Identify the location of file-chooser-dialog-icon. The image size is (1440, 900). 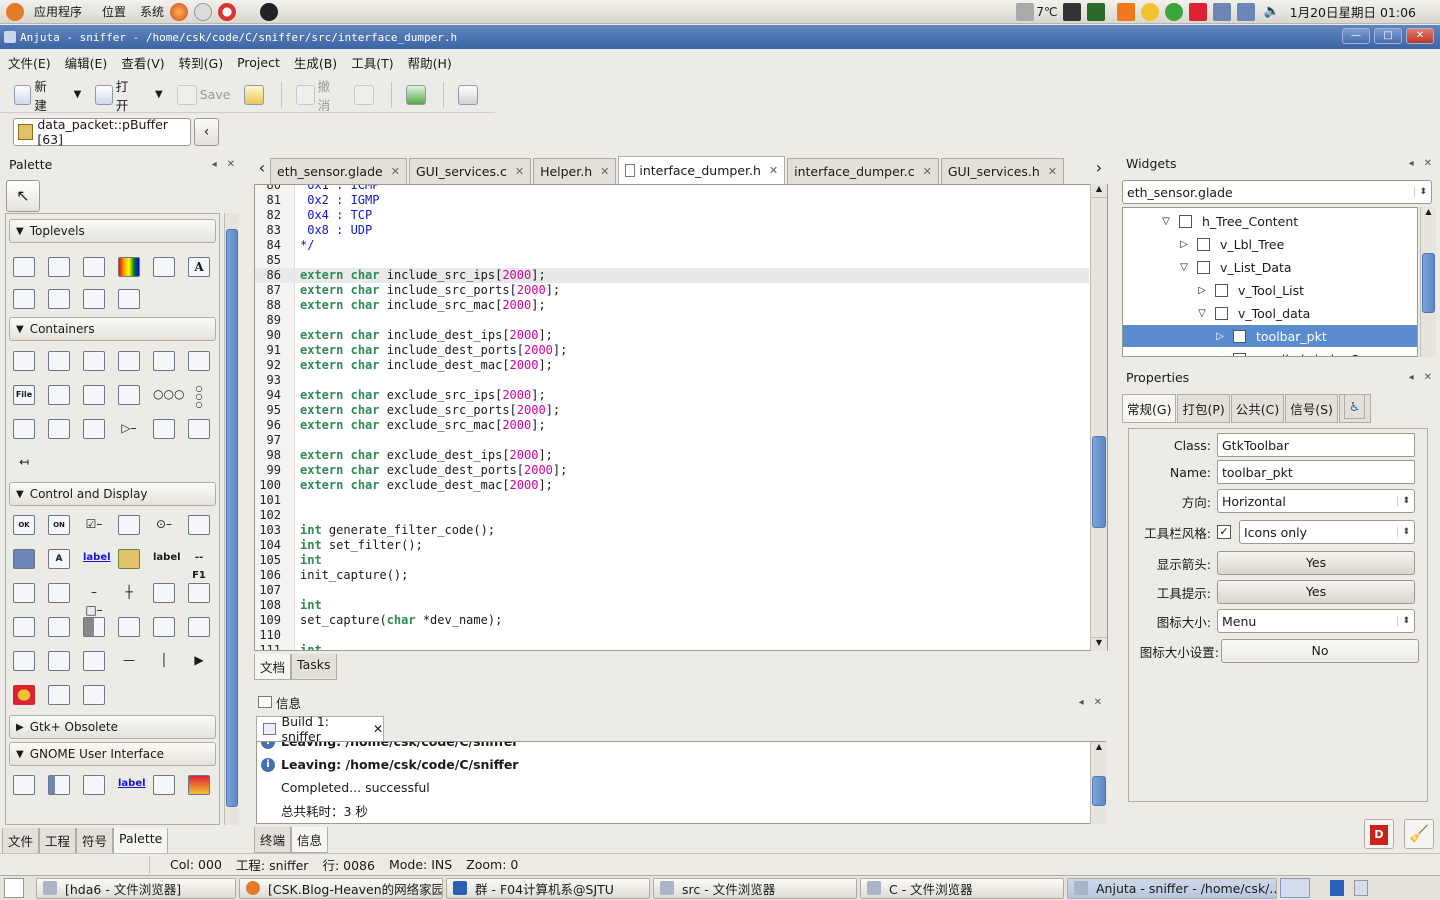
(164, 267).